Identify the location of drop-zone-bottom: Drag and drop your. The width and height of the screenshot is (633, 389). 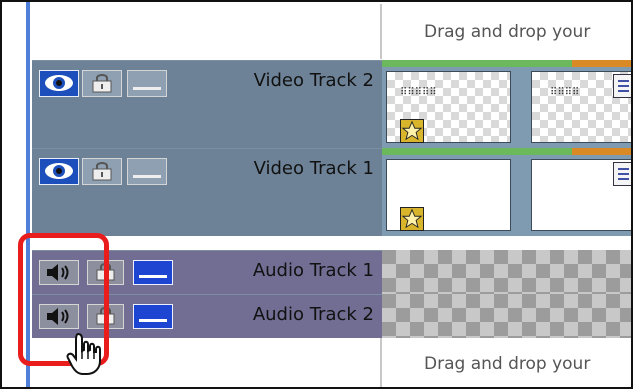
(331, 362).